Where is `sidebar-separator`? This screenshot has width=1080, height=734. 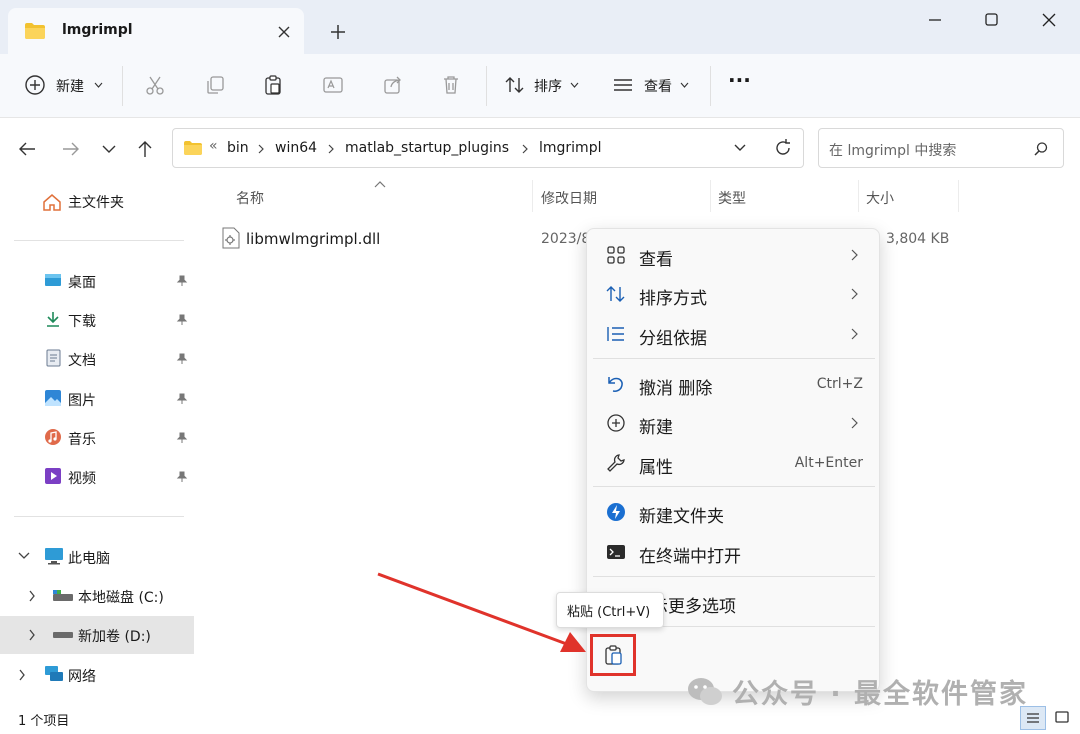 sidebar-separator is located at coordinates (99, 516).